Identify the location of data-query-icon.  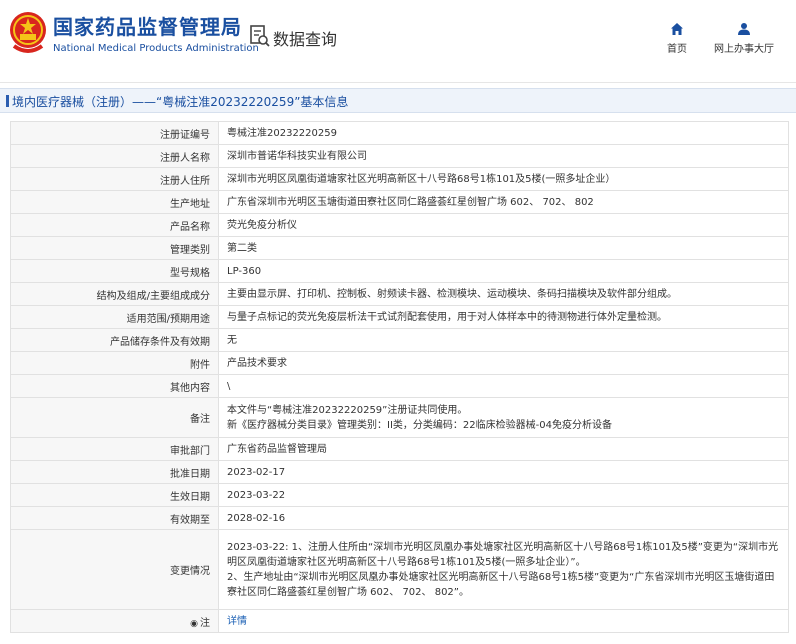
(260, 36).